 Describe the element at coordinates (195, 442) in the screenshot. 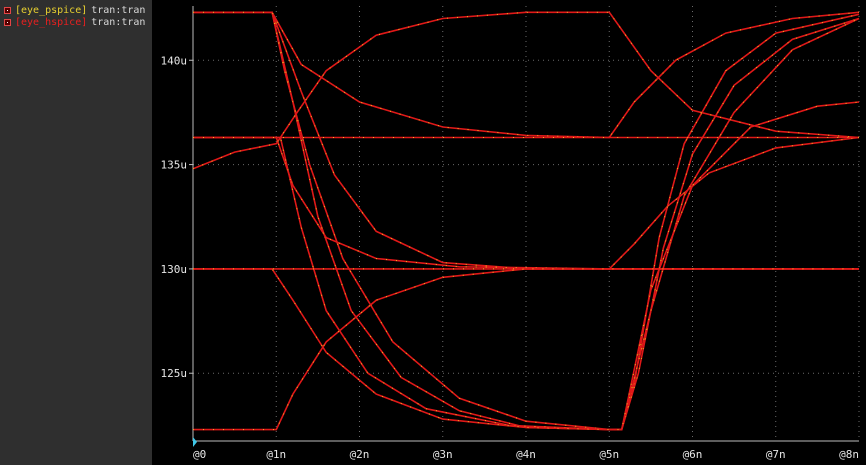

I see `cursor-marker-icon` at that location.